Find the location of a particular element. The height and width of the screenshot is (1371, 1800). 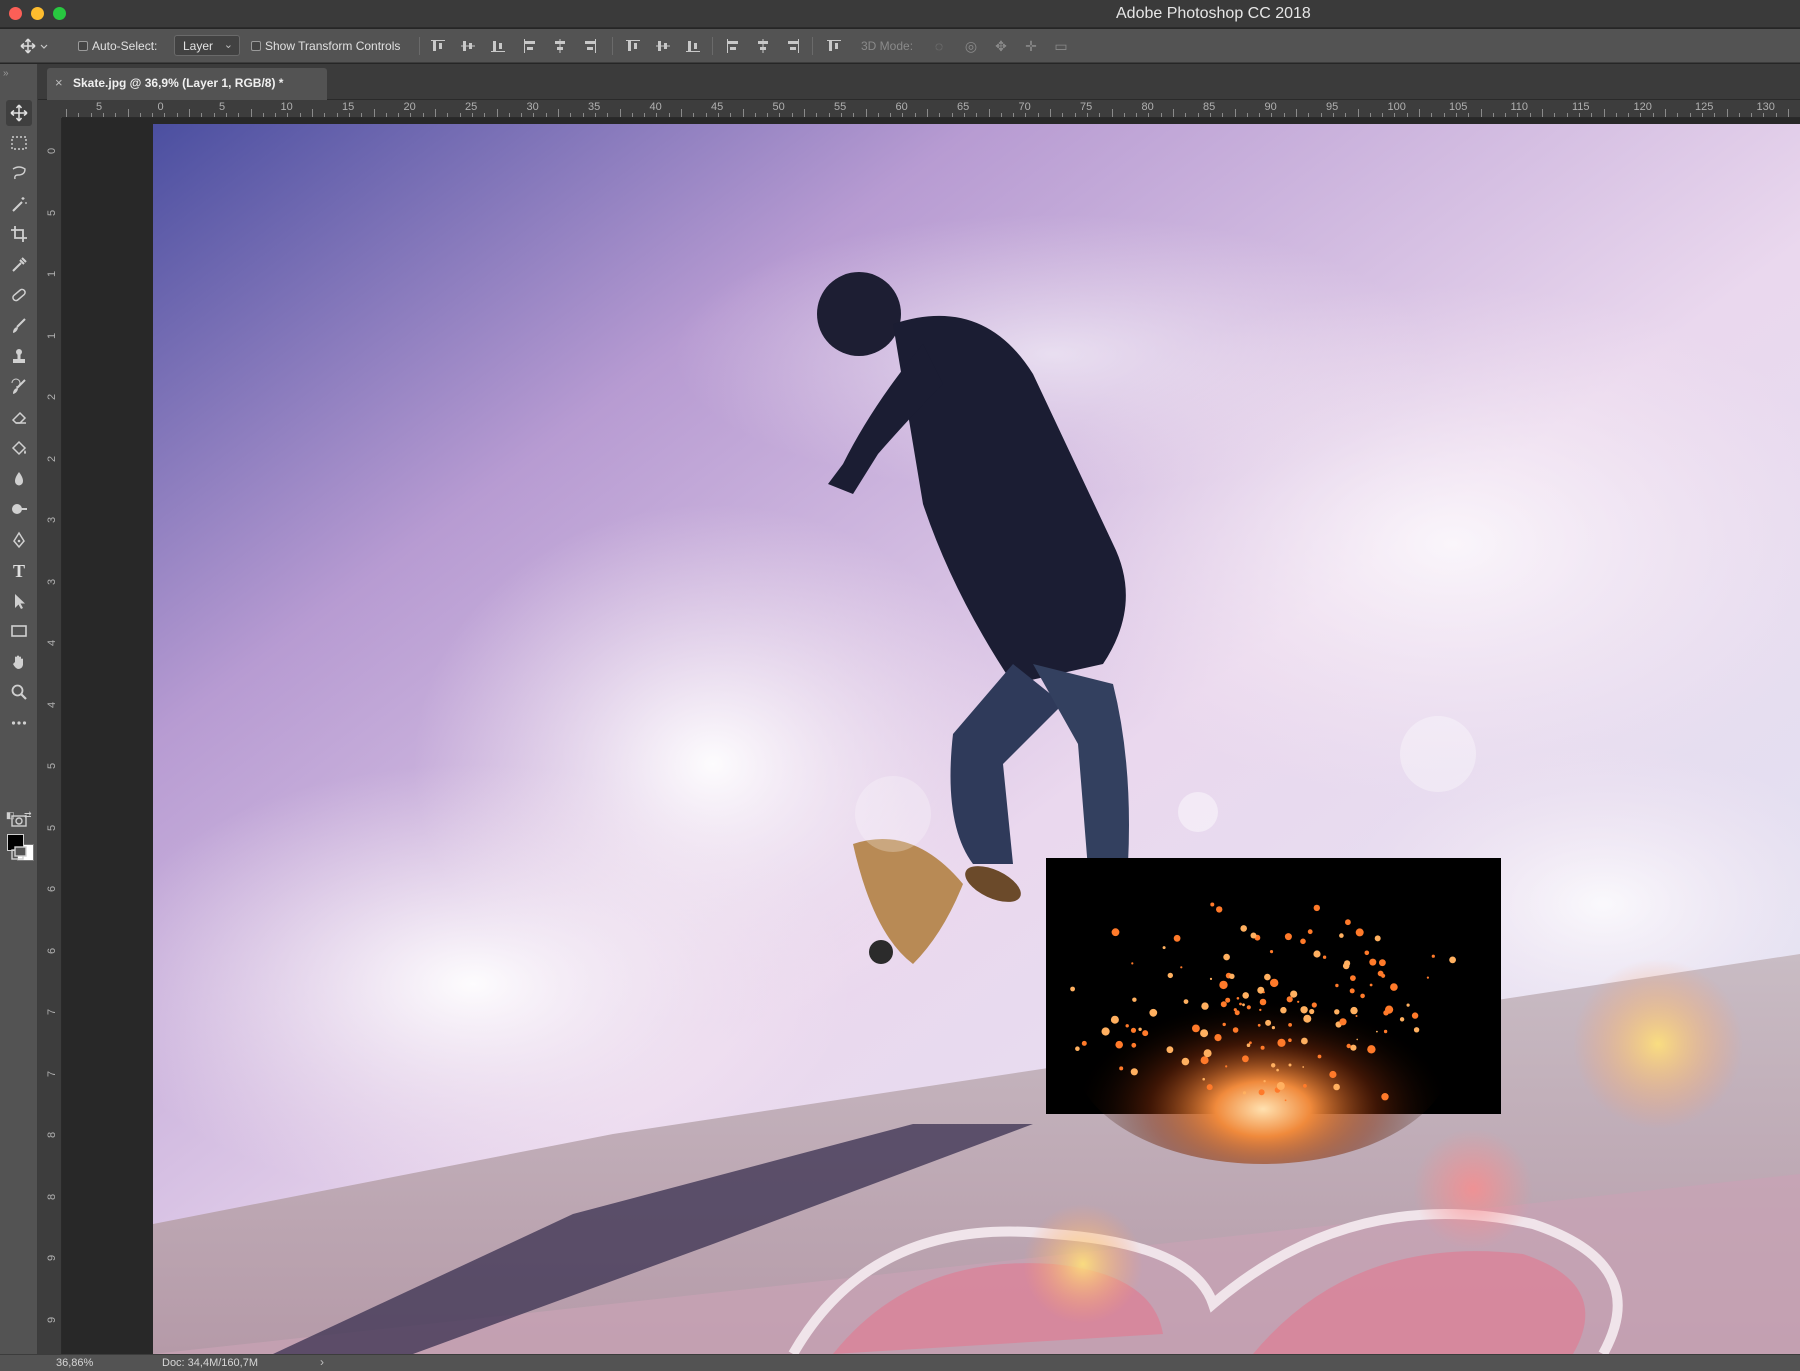

distribute-left-icon is located at coordinates (733, 46).